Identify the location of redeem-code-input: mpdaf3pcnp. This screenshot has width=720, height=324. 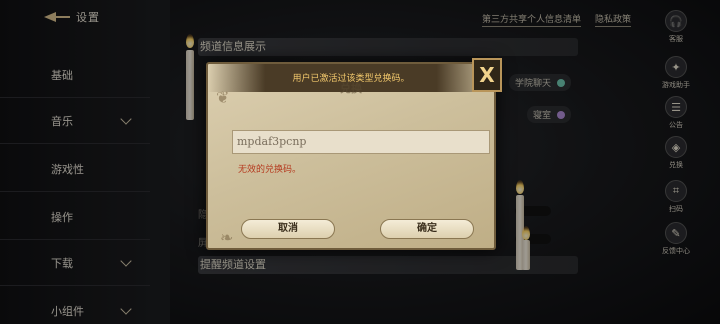
(361, 142).